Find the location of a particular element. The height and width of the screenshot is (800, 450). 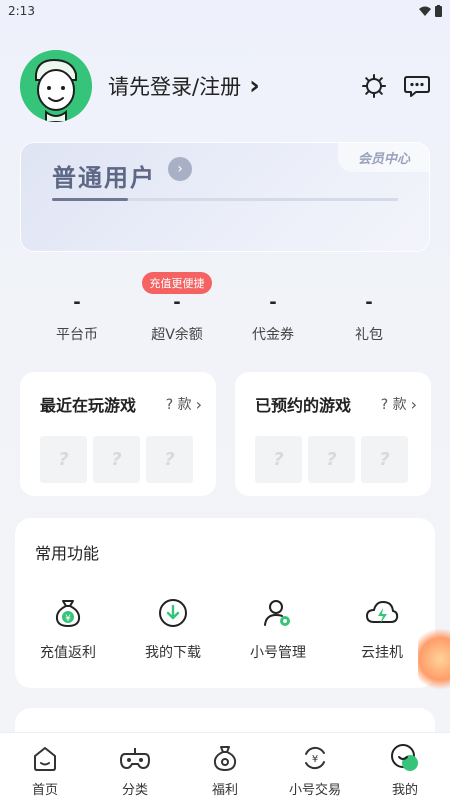

stat-label: 代金券 is located at coordinates (273, 335).